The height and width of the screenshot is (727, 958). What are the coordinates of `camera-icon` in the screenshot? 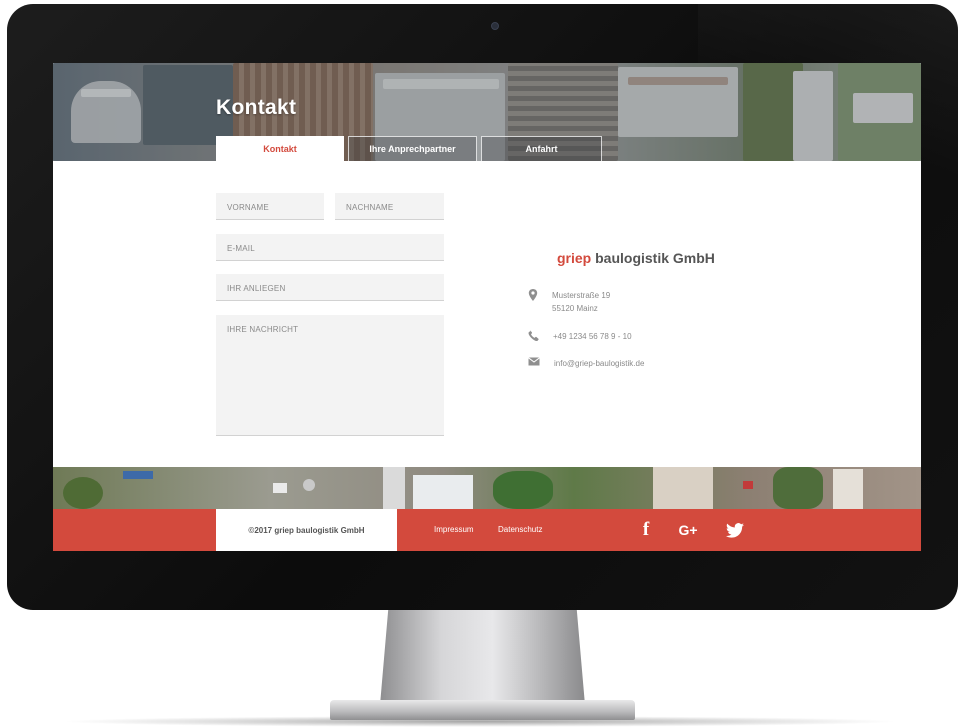 It's located at (495, 26).